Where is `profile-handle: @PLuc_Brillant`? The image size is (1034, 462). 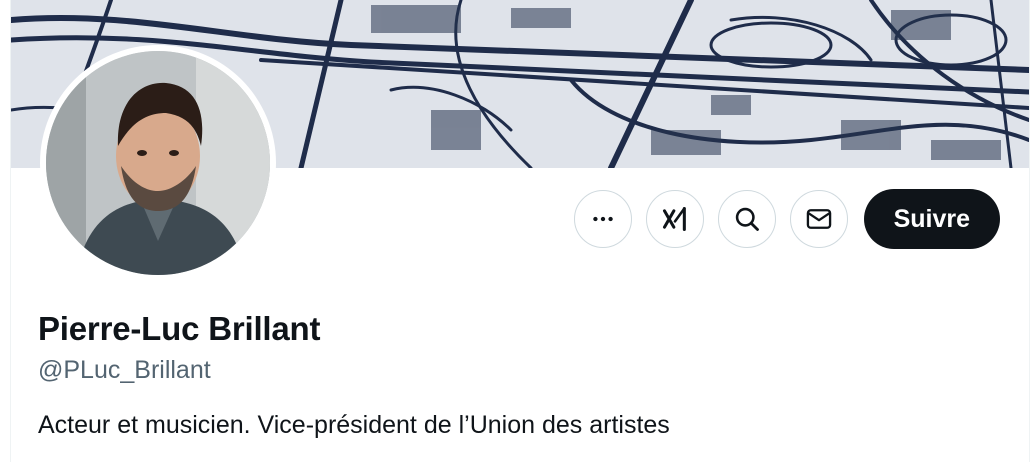 profile-handle: @PLuc_Brillant is located at coordinates (124, 370).